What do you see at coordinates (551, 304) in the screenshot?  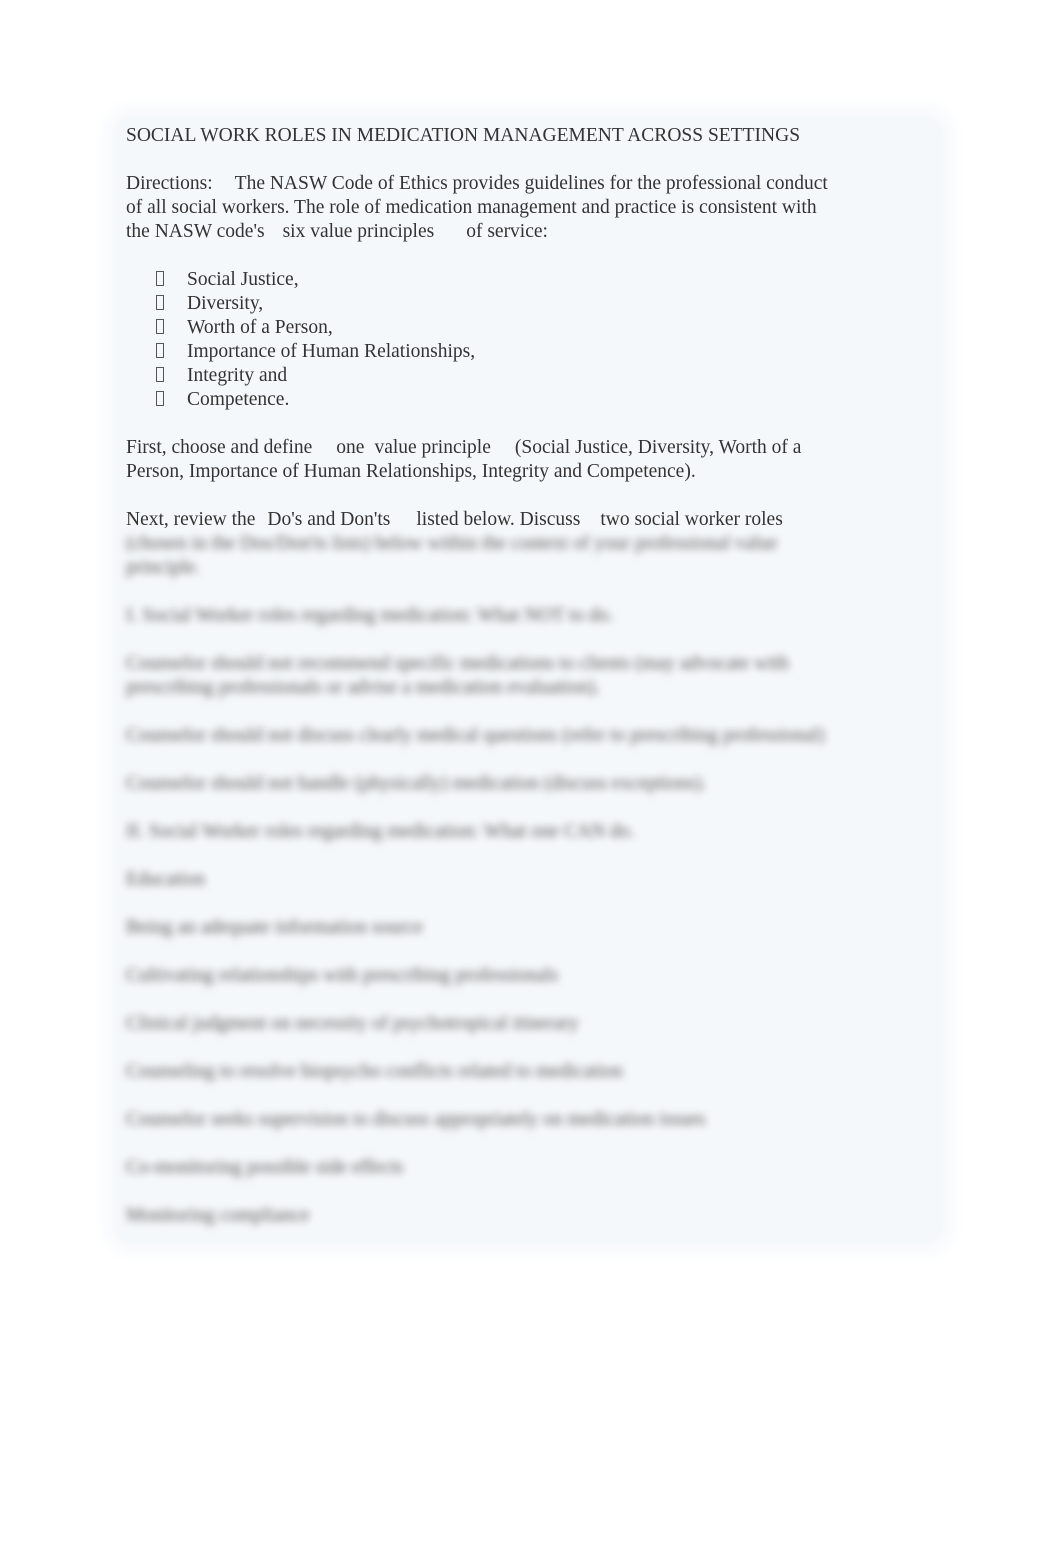 I see `list-item: Diversity,` at bounding box center [551, 304].